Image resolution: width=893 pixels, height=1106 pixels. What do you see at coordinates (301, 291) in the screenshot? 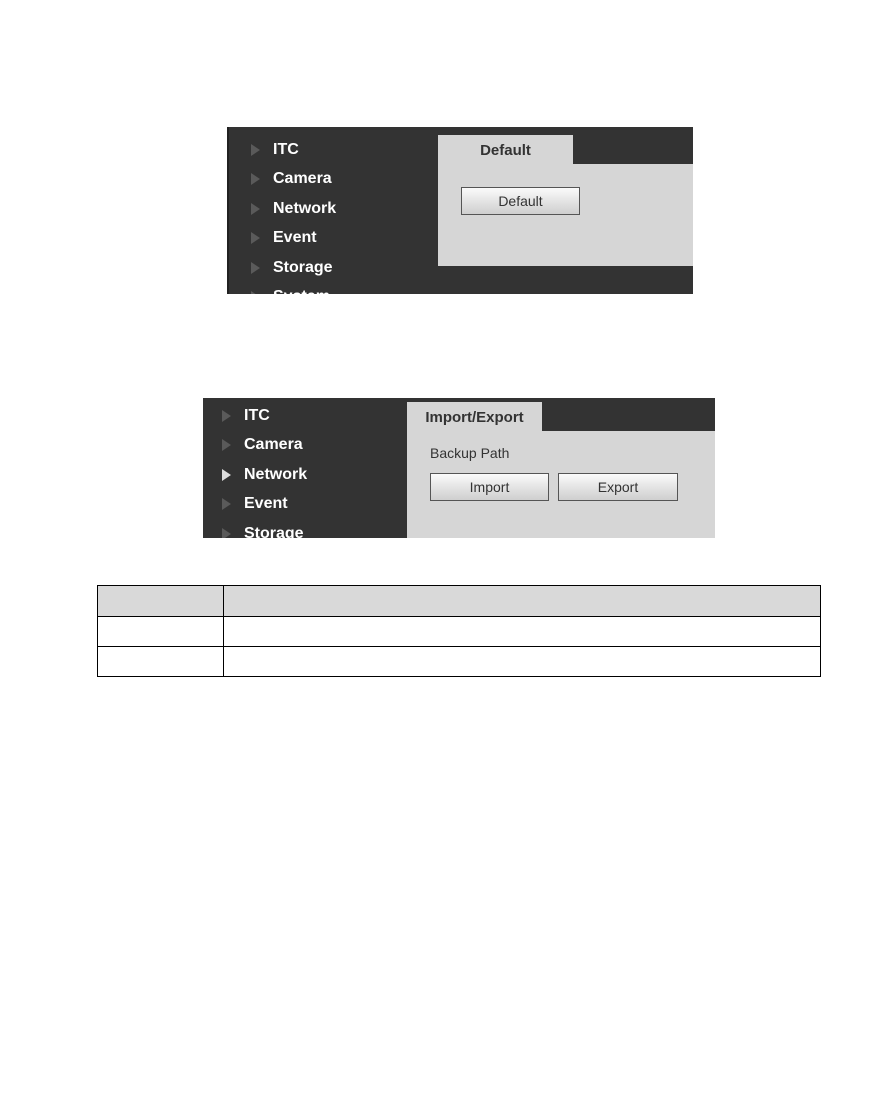
I see `menu-item-label: System` at bounding box center [301, 291].